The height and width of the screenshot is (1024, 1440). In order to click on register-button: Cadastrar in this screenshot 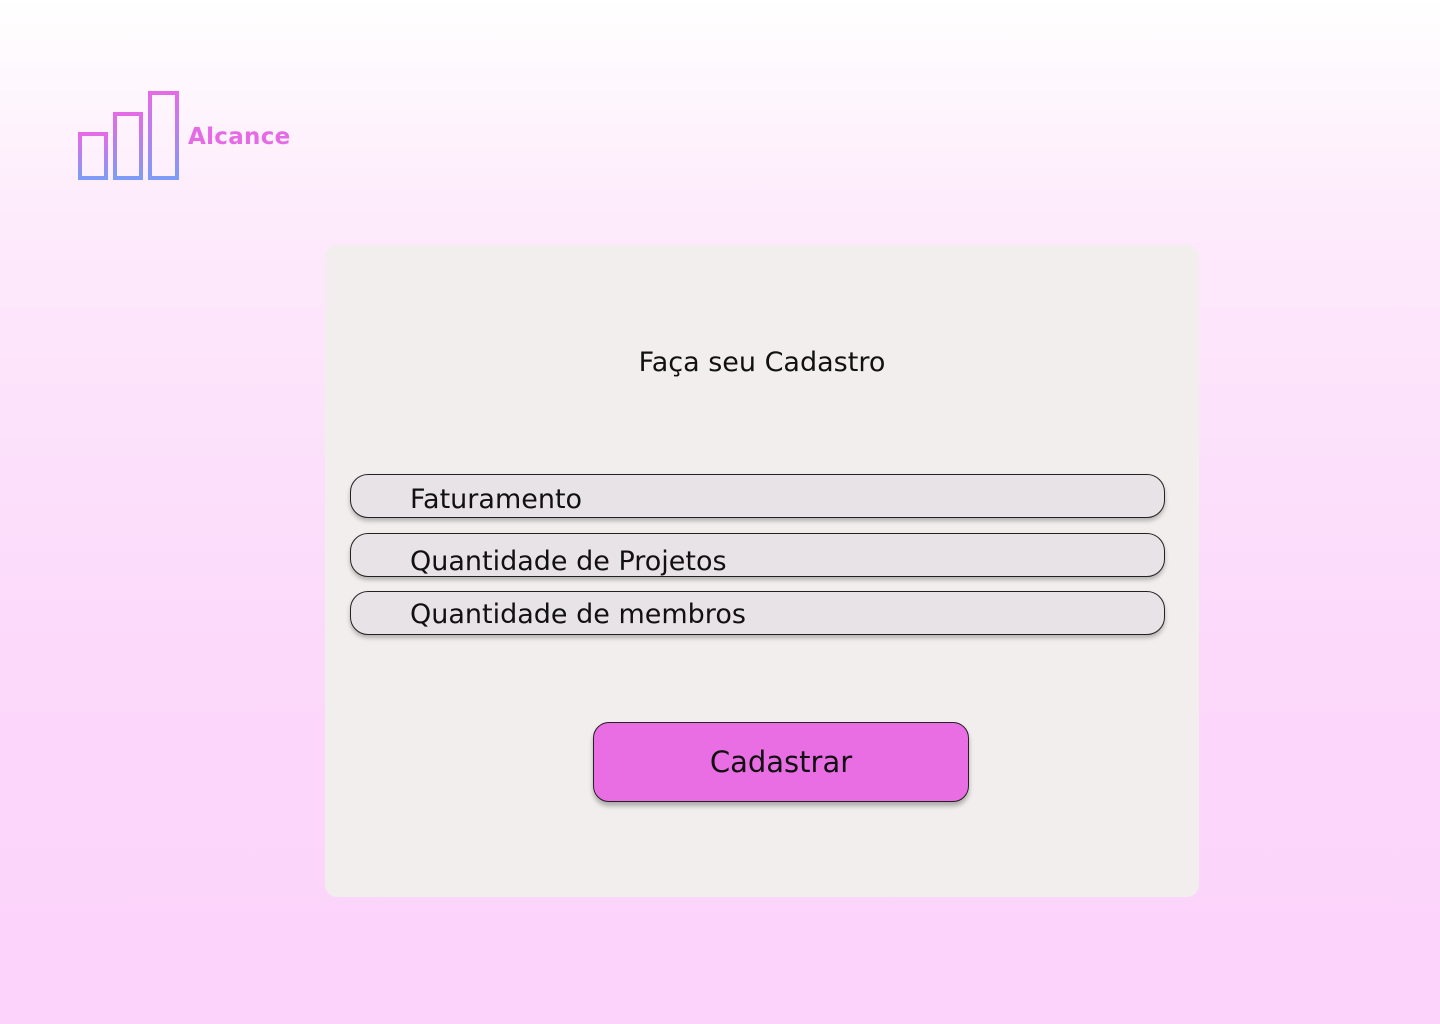, I will do `click(781, 762)`.